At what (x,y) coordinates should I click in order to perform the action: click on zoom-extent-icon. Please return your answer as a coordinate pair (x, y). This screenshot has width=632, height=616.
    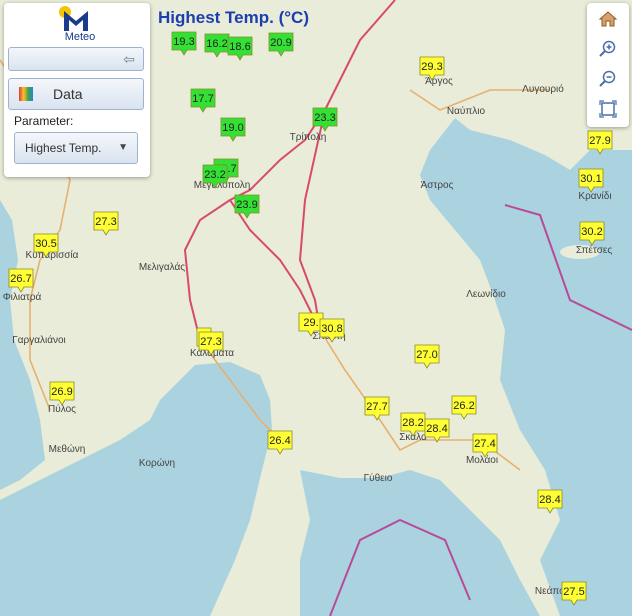
    Looking at the image, I should click on (608, 109).